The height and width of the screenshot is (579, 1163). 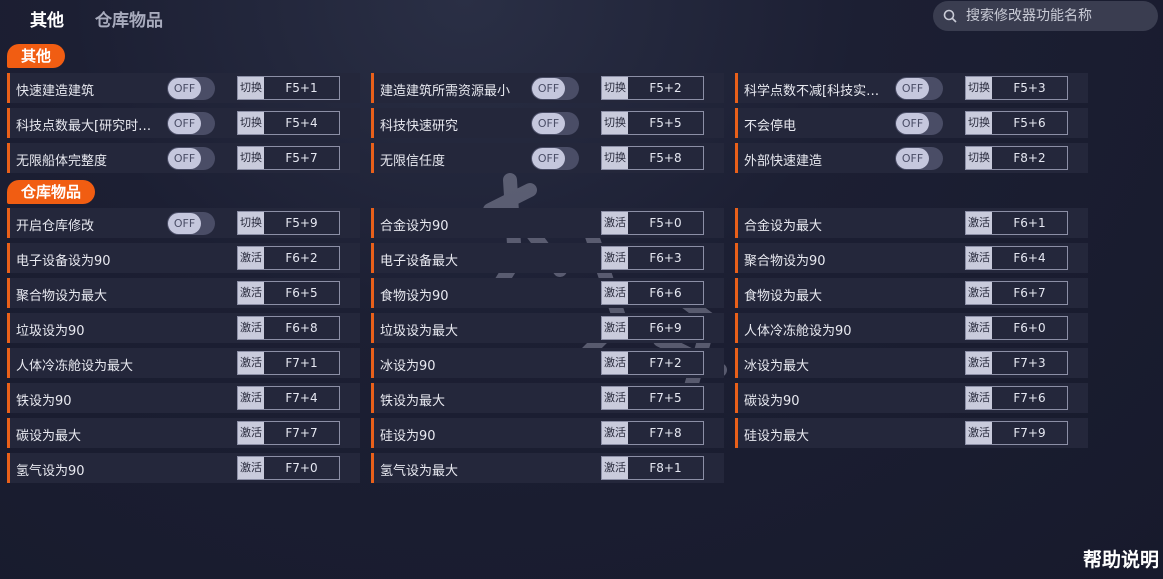 I want to click on hotkey-box: 激活 F6+4, so click(x=1016, y=258).